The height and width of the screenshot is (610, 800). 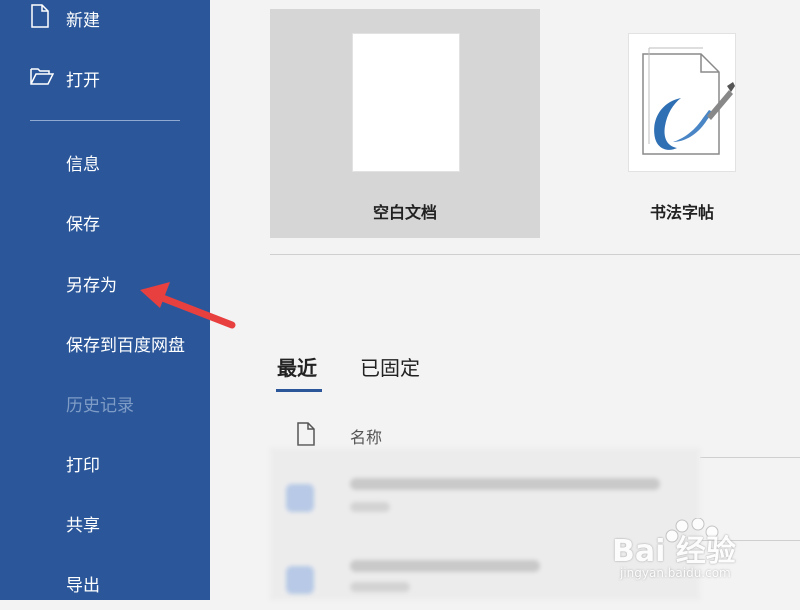 I want to click on tab-recent-underline, so click(x=299, y=390).